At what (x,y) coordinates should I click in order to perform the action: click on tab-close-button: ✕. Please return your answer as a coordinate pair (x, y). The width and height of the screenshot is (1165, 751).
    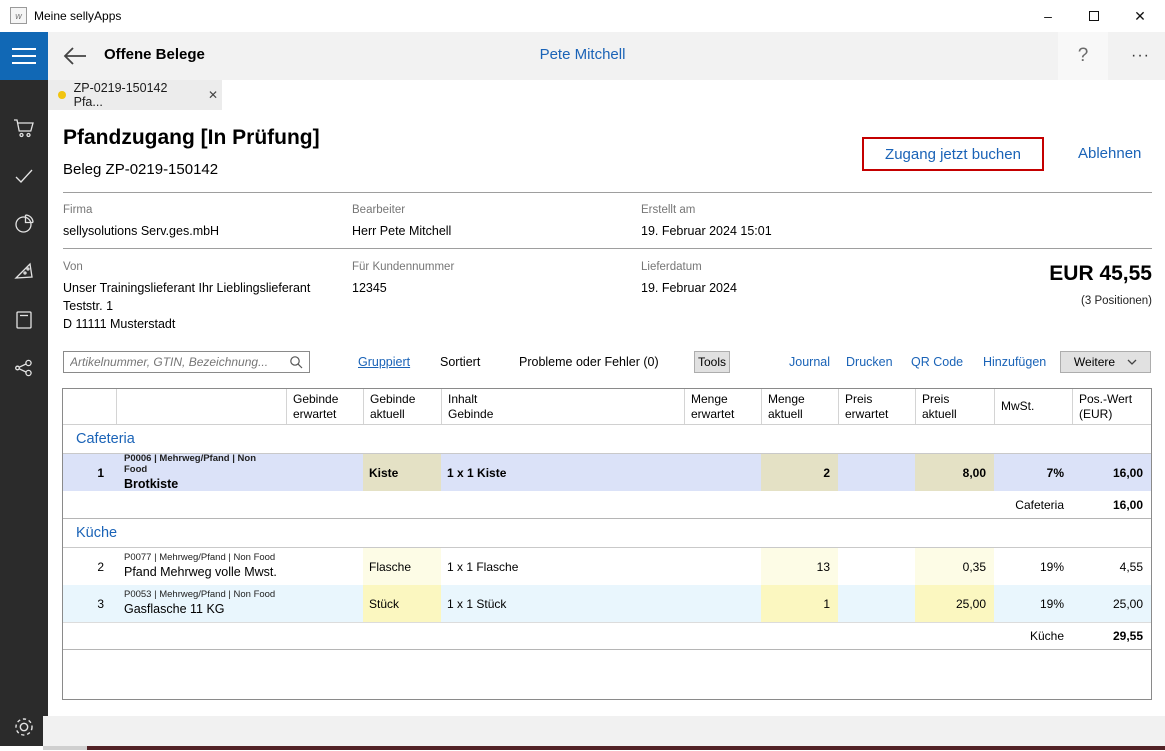
    Looking at the image, I should click on (213, 95).